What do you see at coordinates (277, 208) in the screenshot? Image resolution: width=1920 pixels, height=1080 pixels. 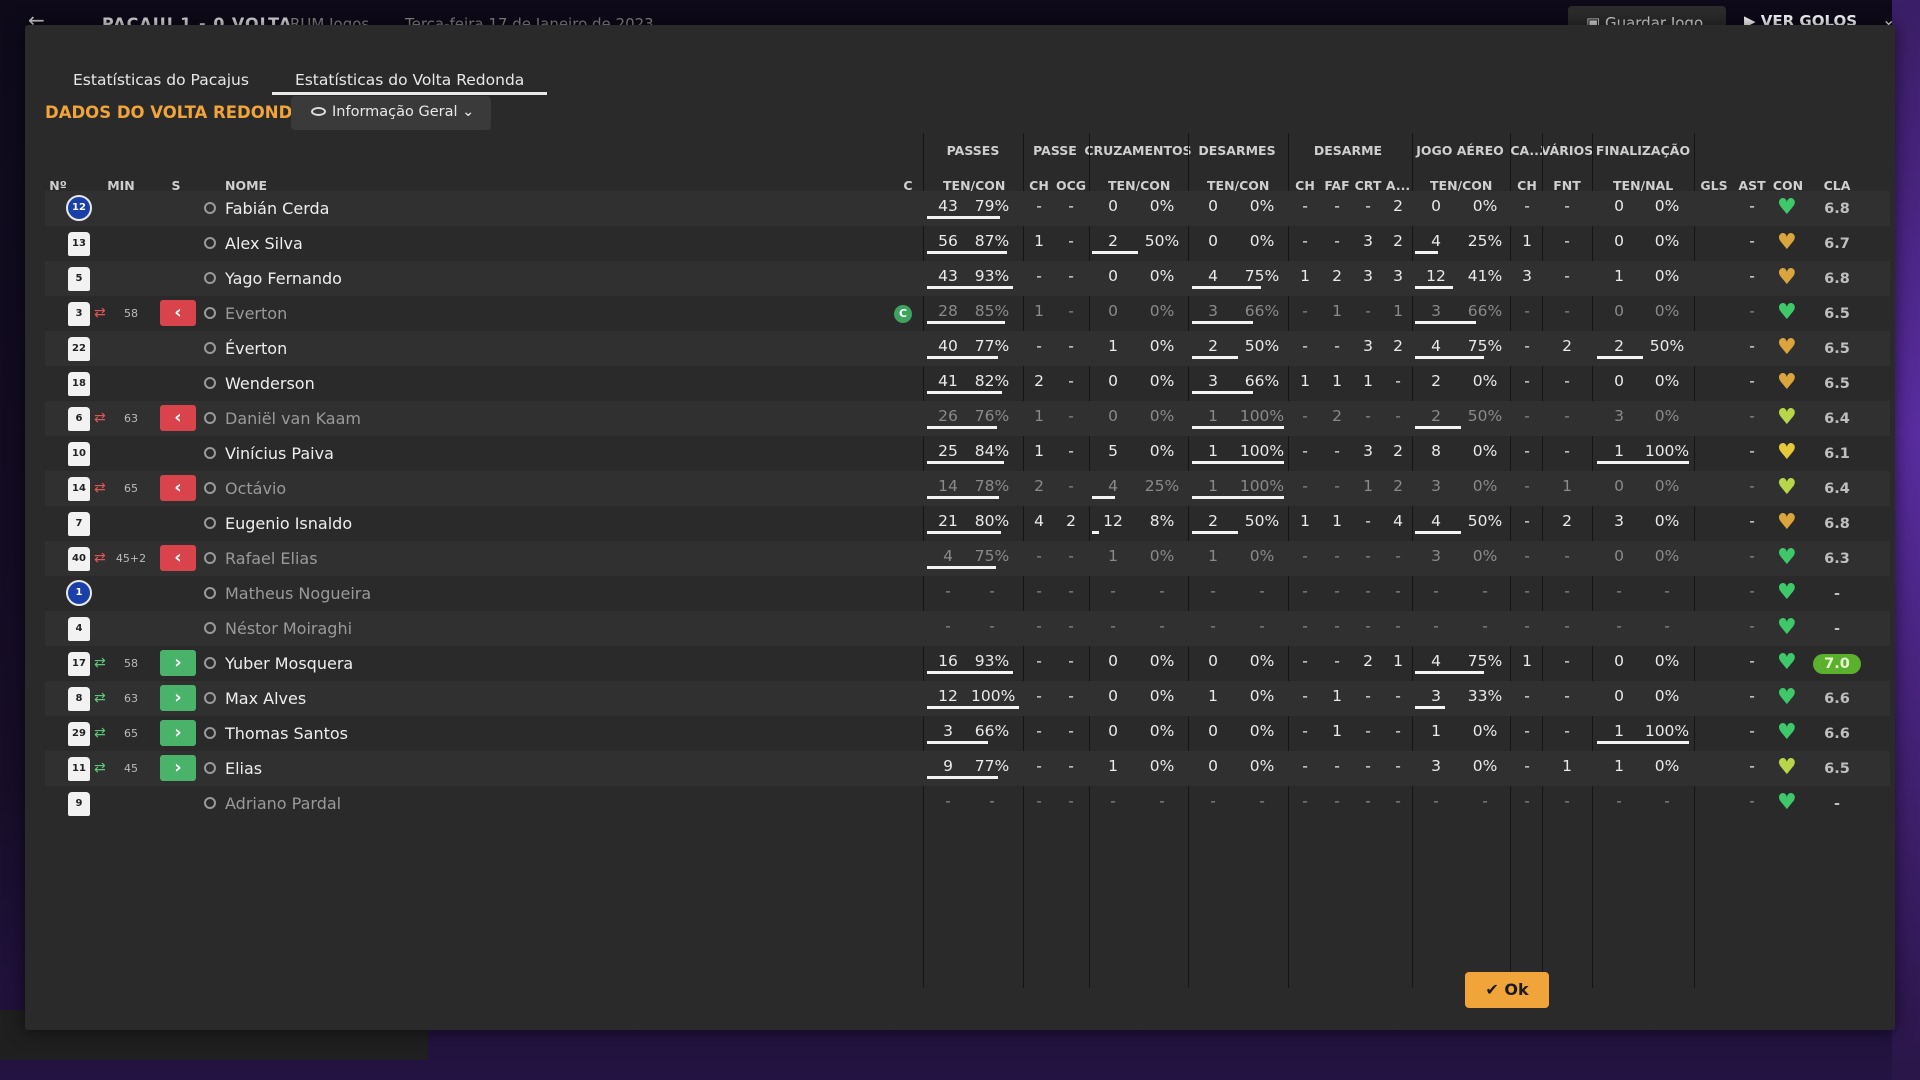 I see `player-name: Fabián Cerda` at bounding box center [277, 208].